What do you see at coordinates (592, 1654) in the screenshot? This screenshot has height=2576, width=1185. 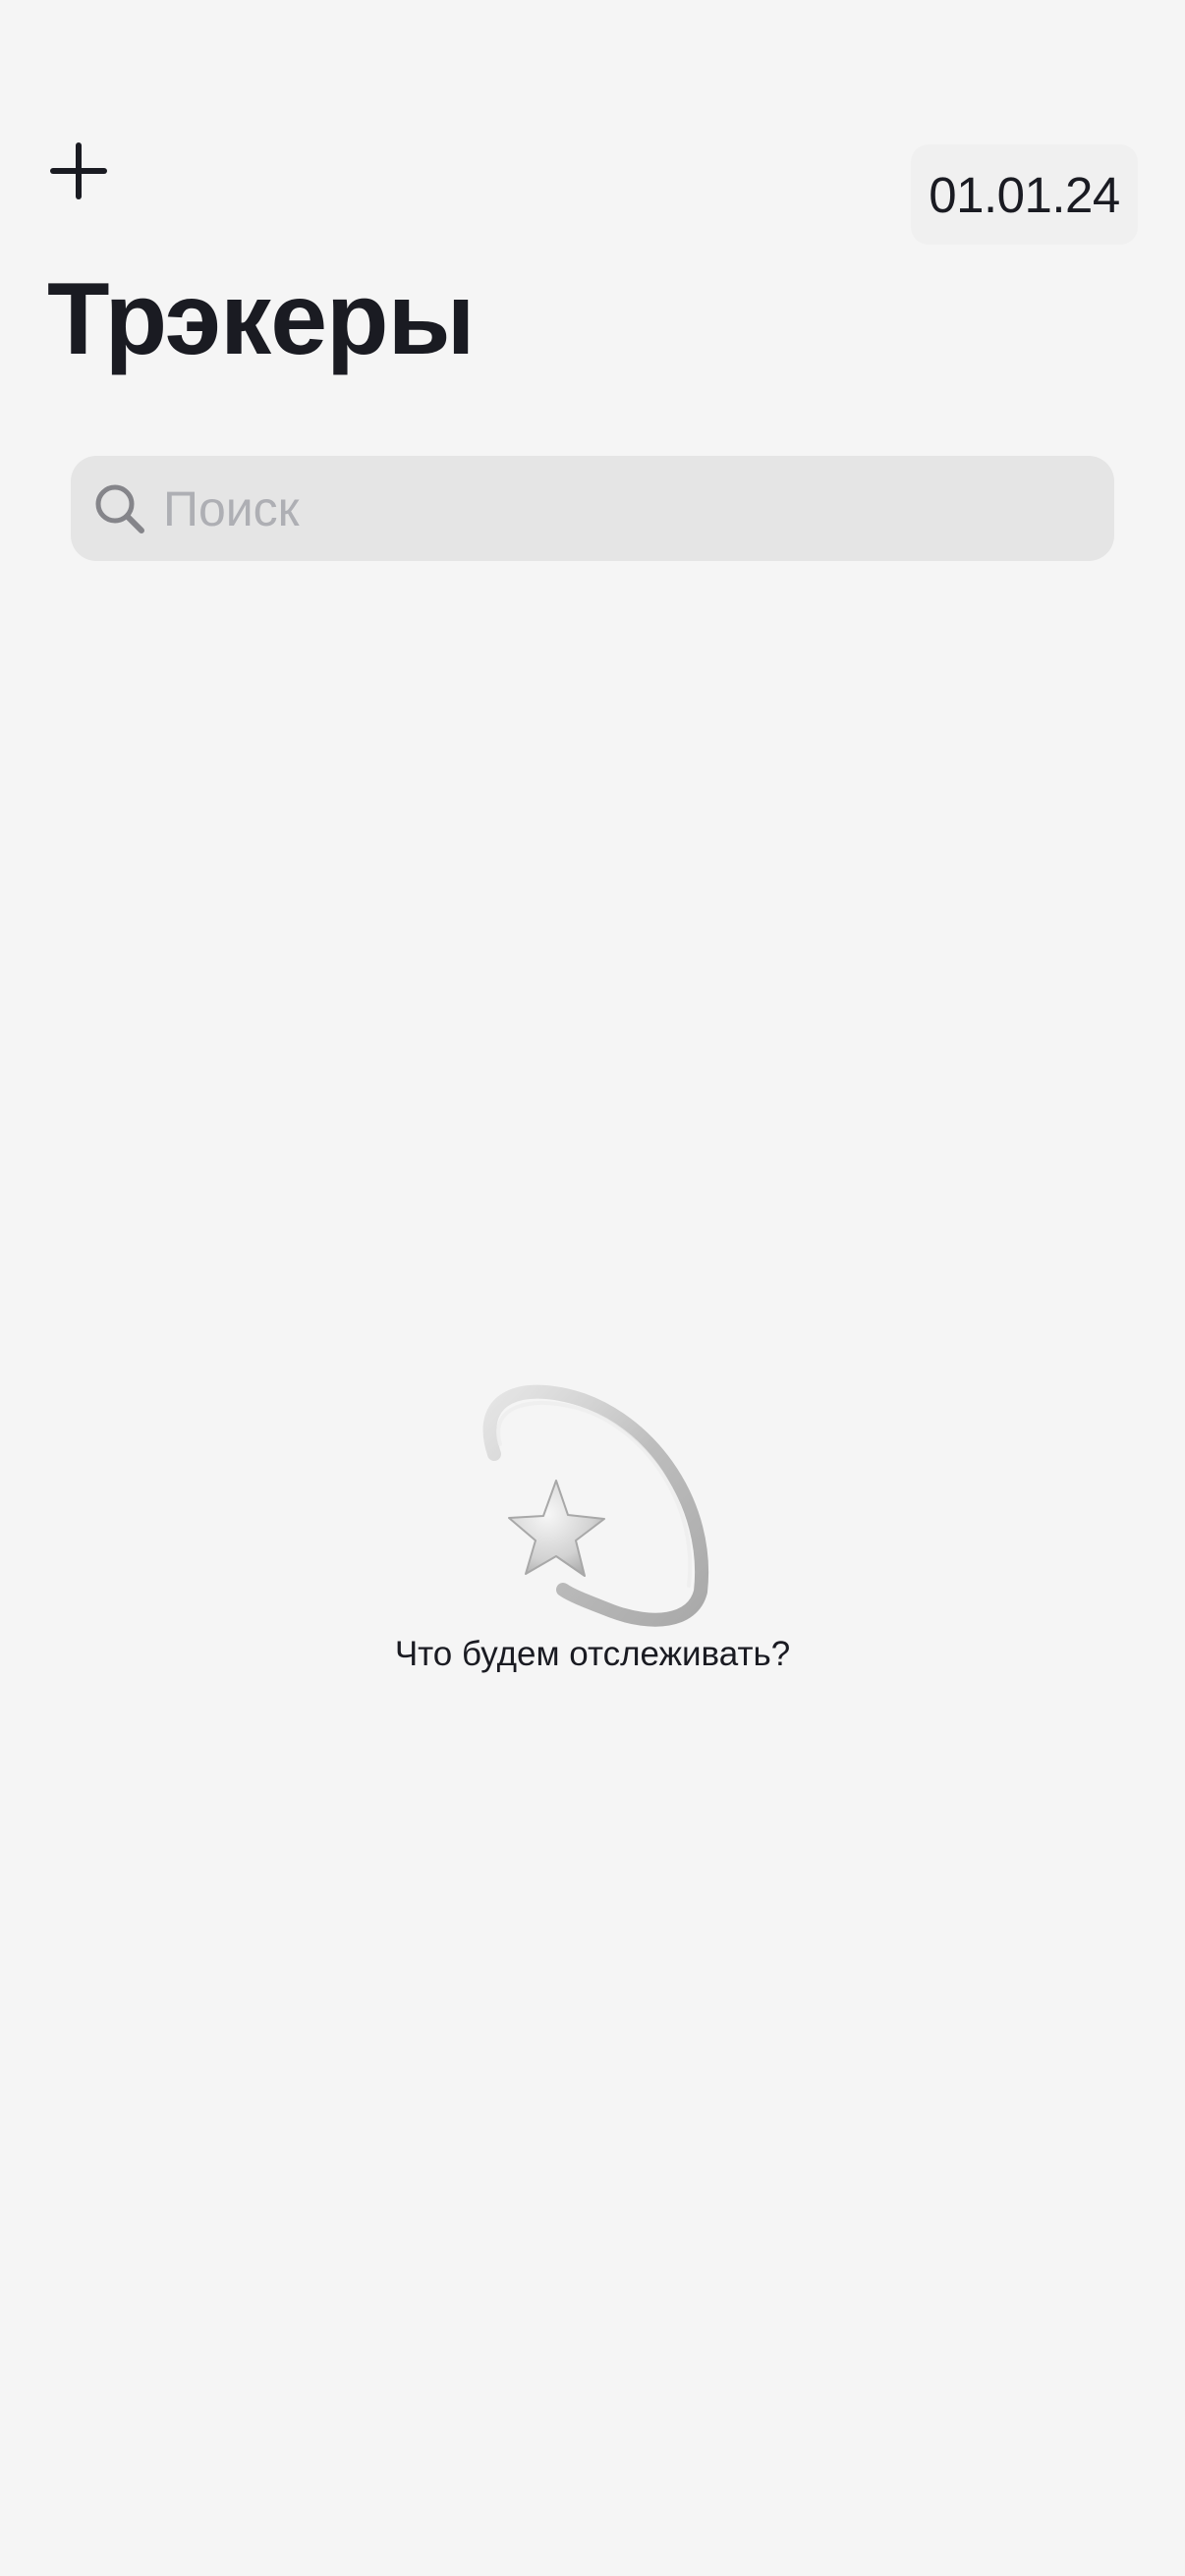 I see `empty-state-message: Что будем отслеживать?` at bounding box center [592, 1654].